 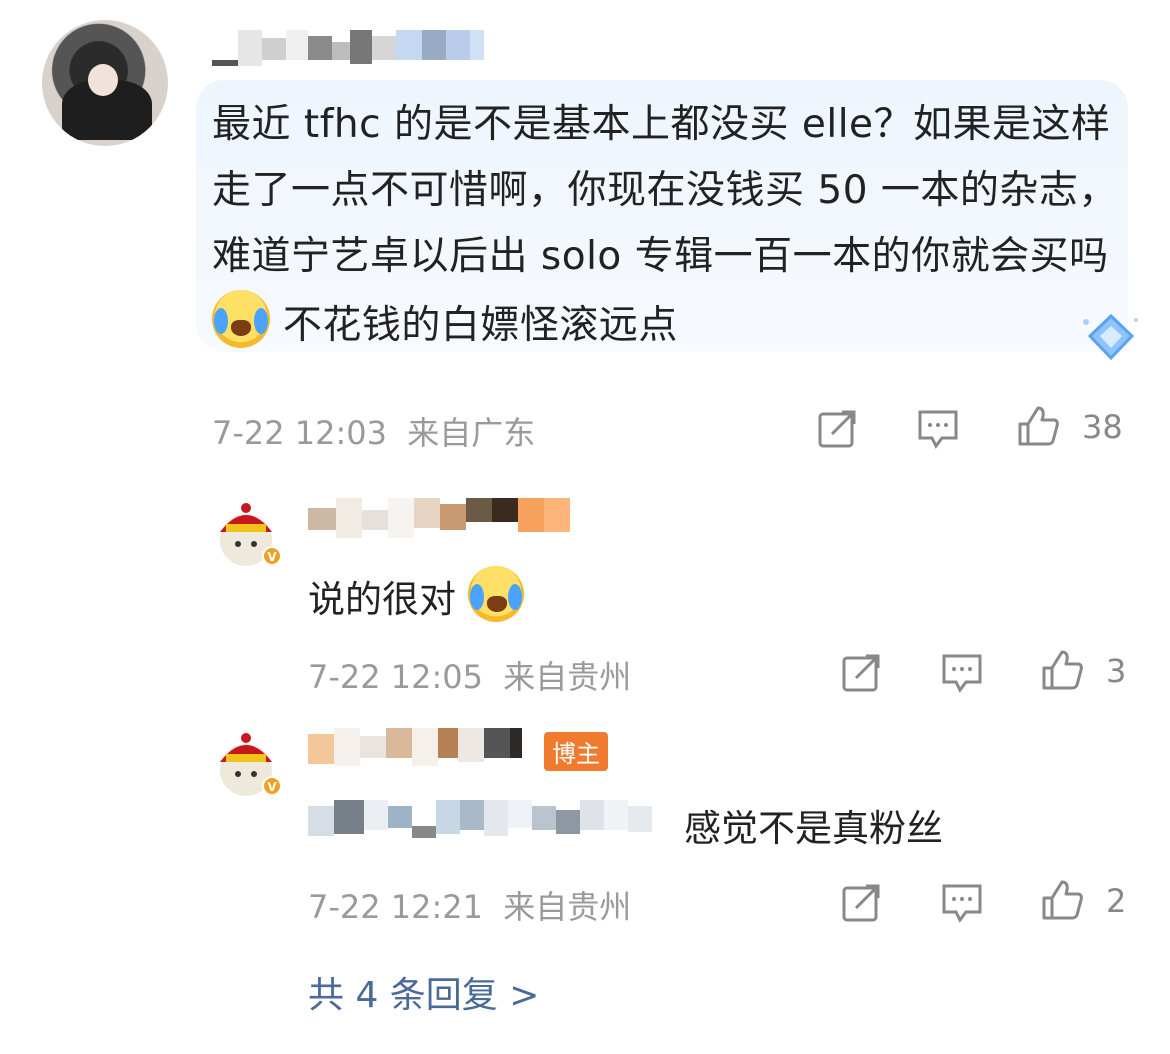 I want to click on comment-time: 7-22 12:03, so click(x=300, y=433).